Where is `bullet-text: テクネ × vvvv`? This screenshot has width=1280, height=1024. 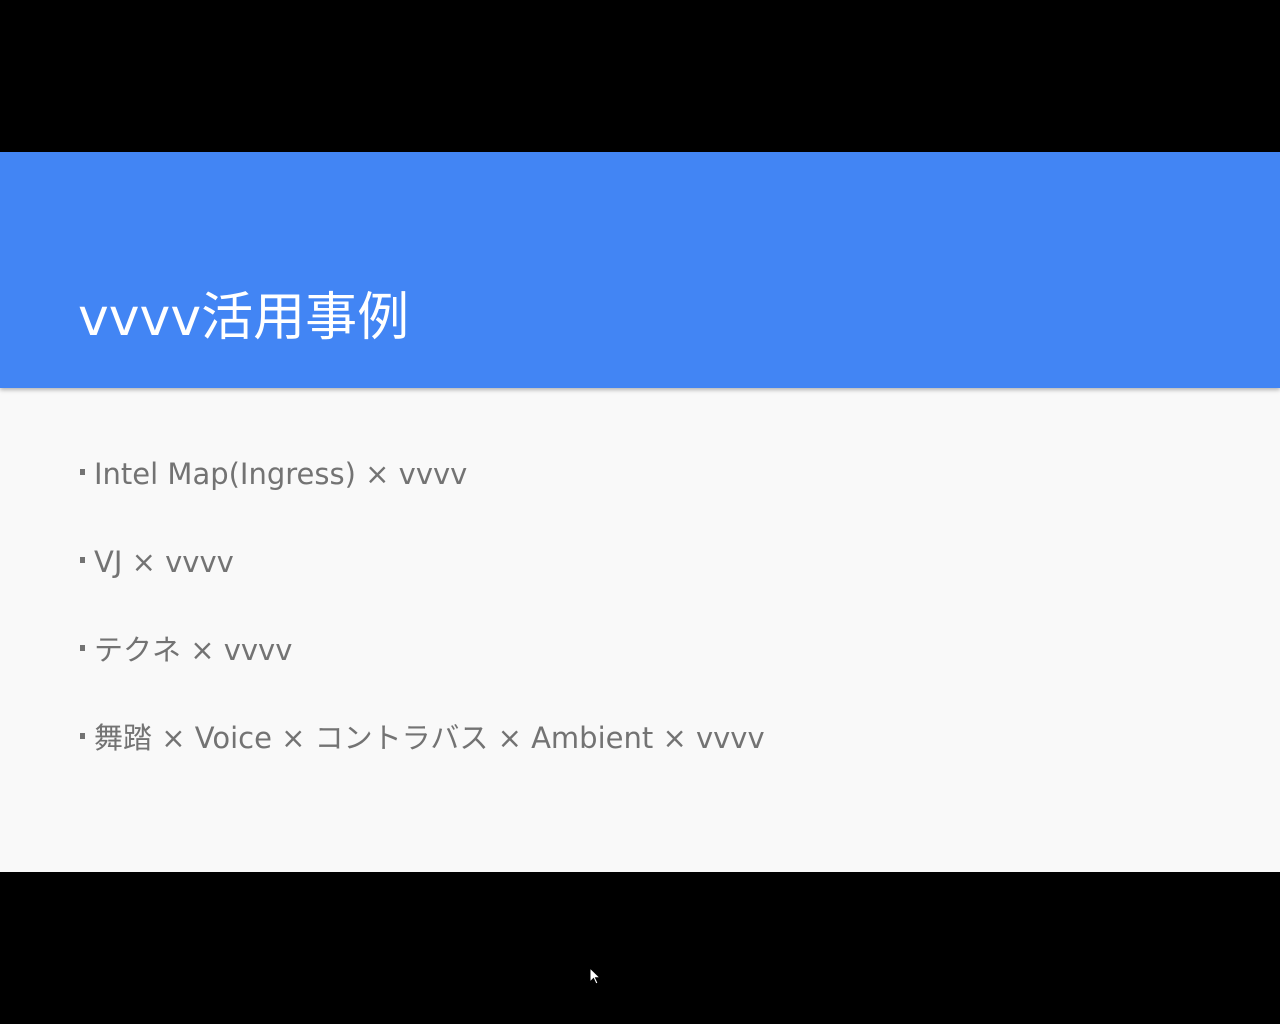 bullet-text: テクネ × vvvv is located at coordinates (193, 650).